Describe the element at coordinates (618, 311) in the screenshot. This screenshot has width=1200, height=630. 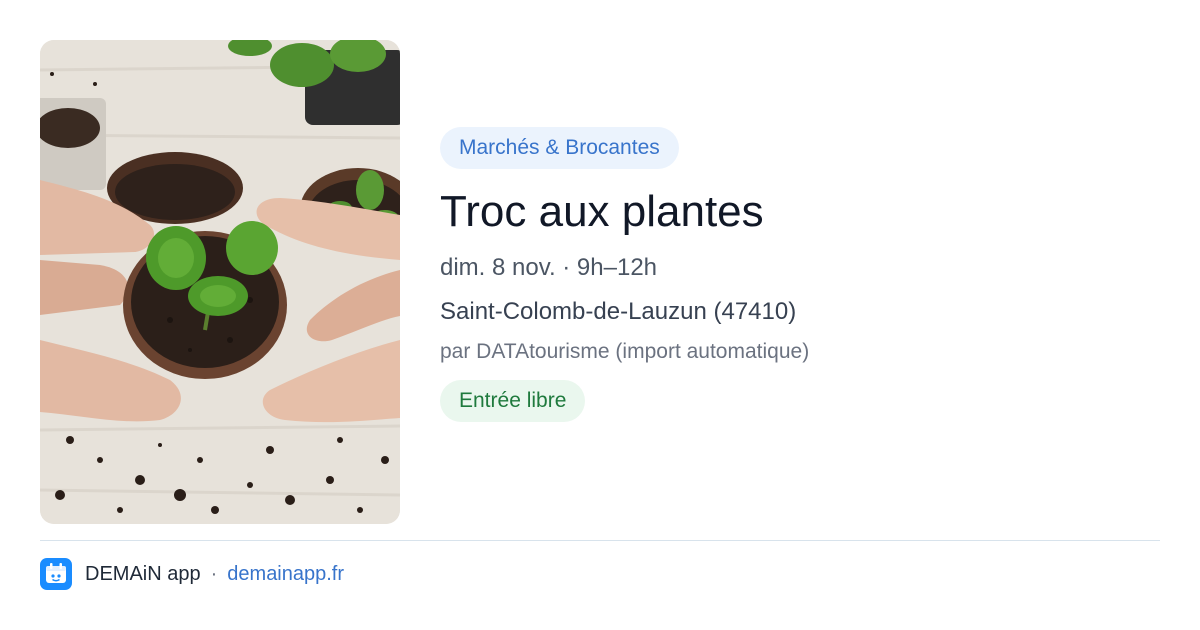
I see `event-location: Saint-Colomb-de-Lauzun (47410)` at that location.